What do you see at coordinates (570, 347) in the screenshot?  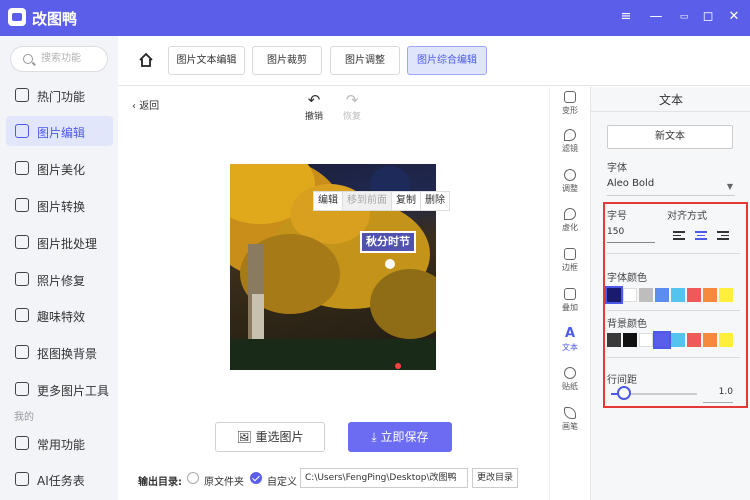 I see `tool-label: 文本` at bounding box center [570, 347].